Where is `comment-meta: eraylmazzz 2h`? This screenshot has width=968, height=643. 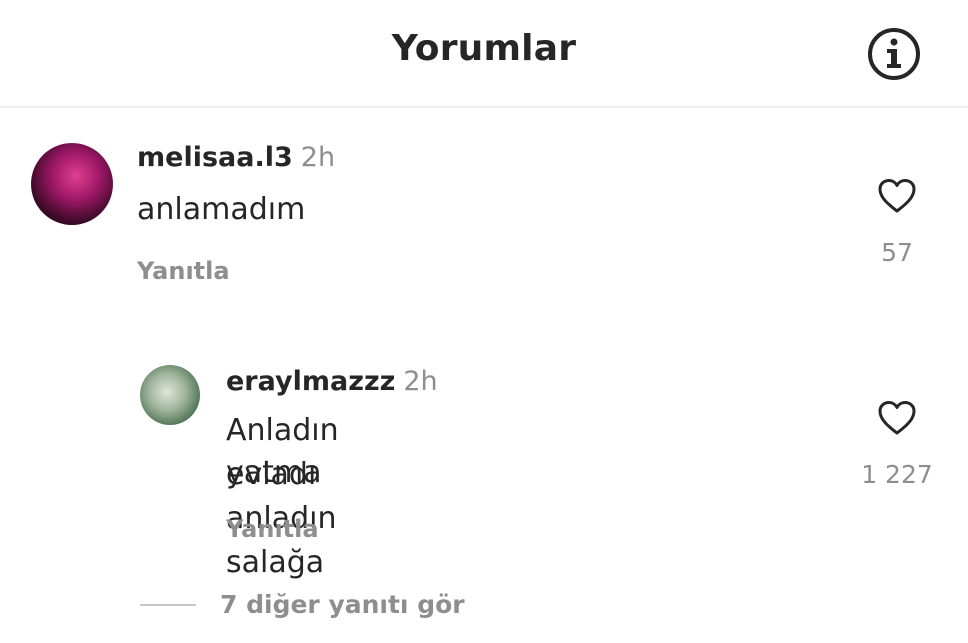
comment-meta: eraylmazzz 2h is located at coordinates (332, 381).